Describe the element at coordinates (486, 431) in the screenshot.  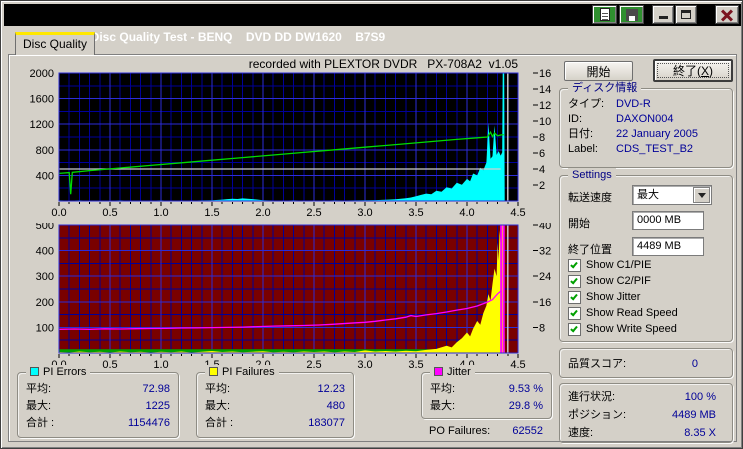
I see `po-failures-row: PO Failures: 62552` at that location.